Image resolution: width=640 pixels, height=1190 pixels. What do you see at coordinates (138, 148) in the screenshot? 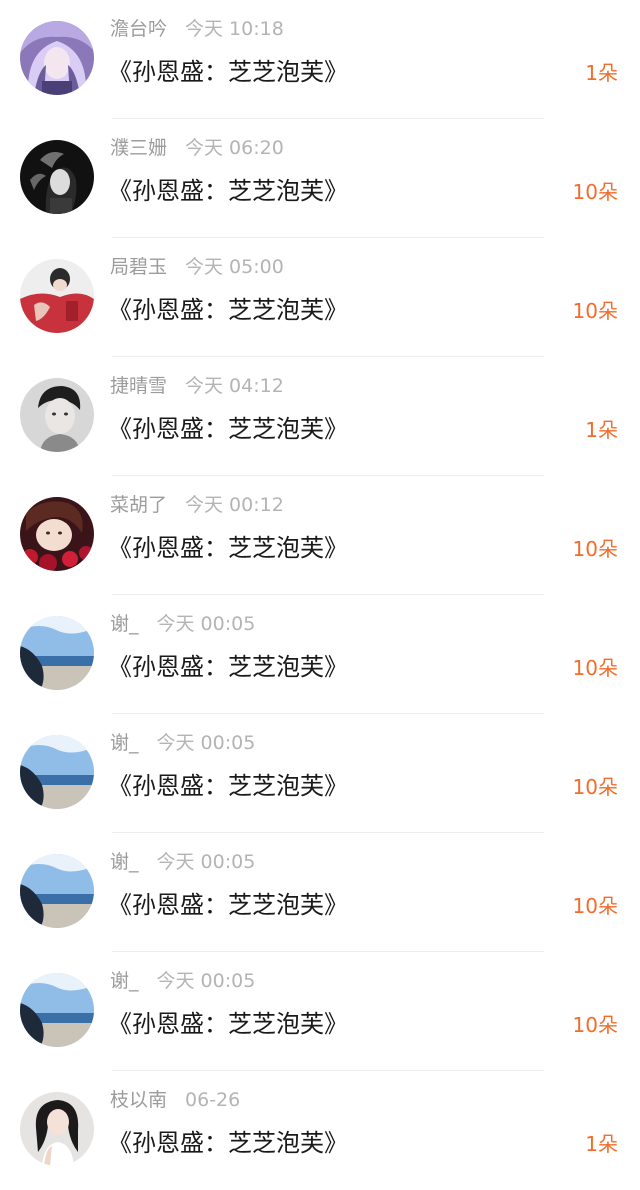
I see `user-name: 濮三姗` at bounding box center [138, 148].